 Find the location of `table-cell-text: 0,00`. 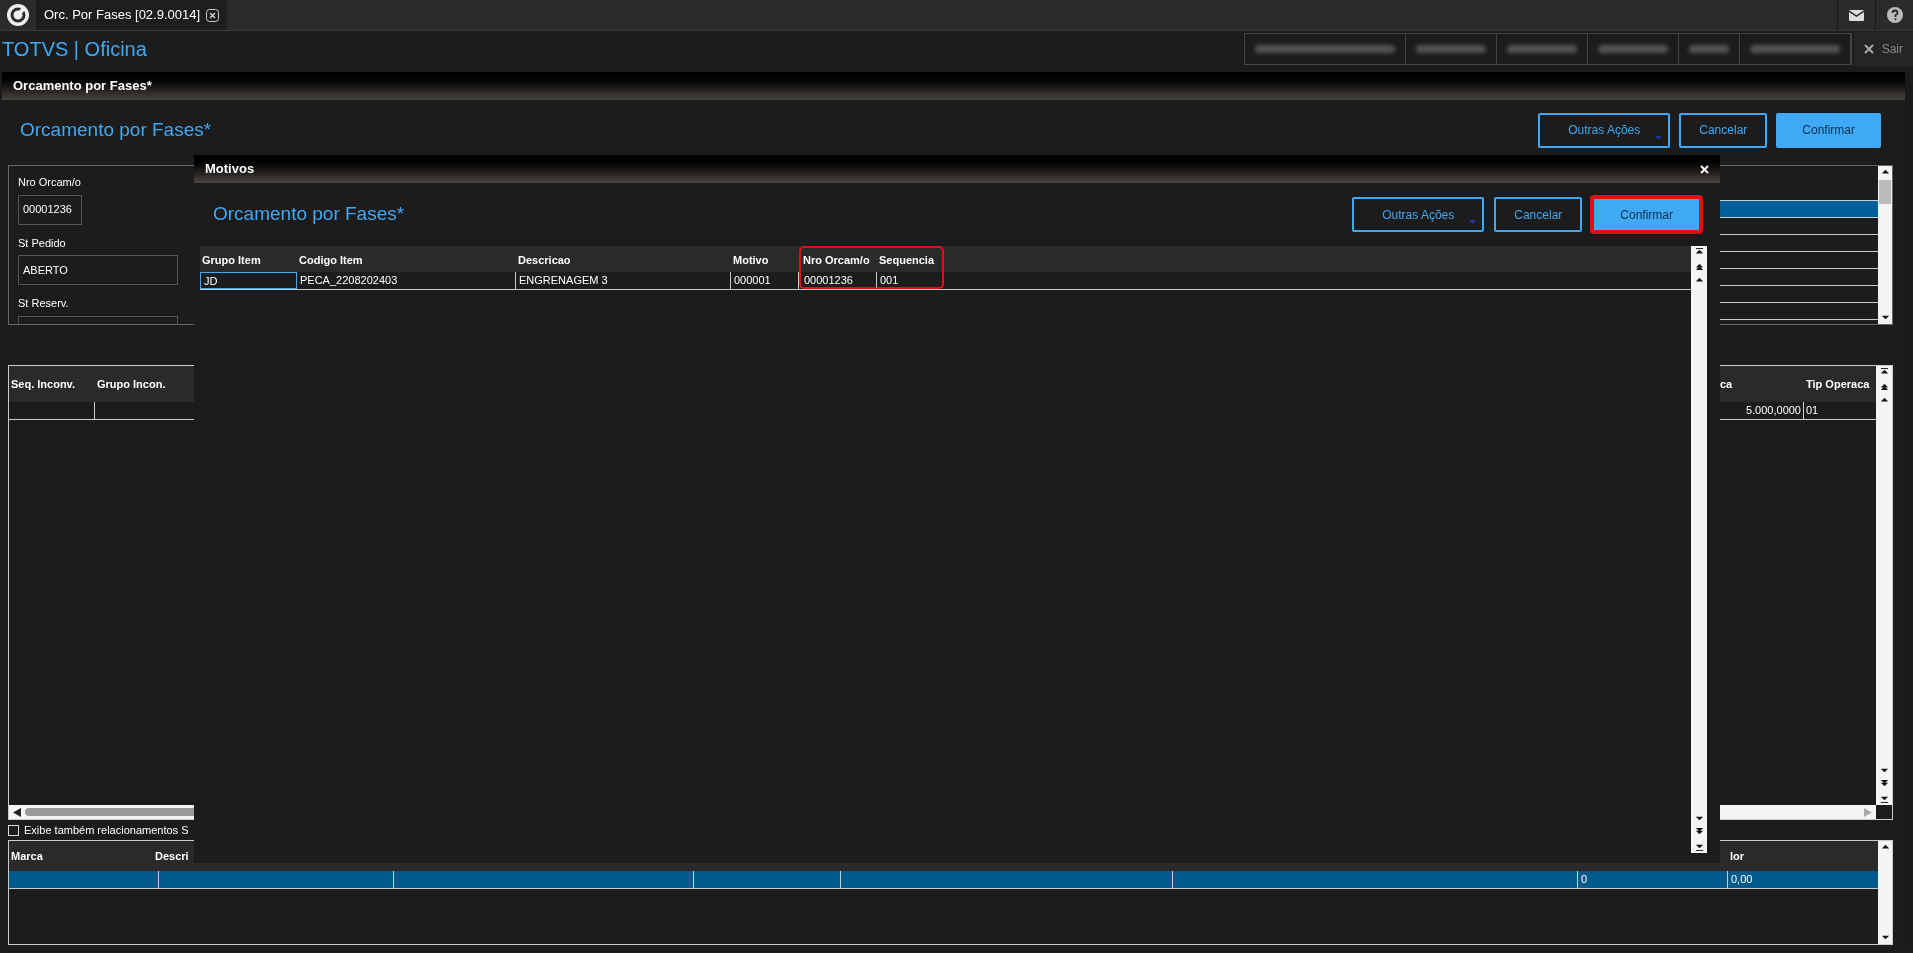

table-cell-text: 0,00 is located at coordinates (1742, 879).